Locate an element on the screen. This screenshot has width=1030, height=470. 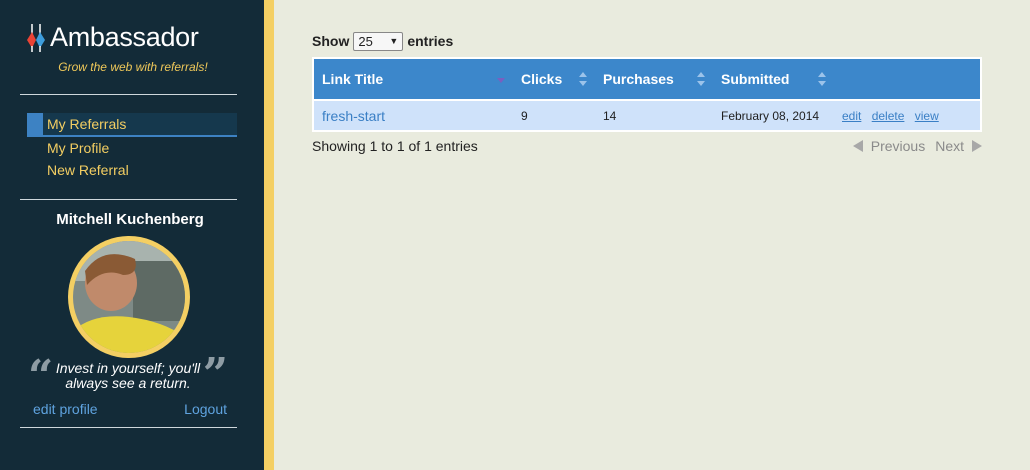
column-header-submitted: Submitted is located at coordinates (773, 79).